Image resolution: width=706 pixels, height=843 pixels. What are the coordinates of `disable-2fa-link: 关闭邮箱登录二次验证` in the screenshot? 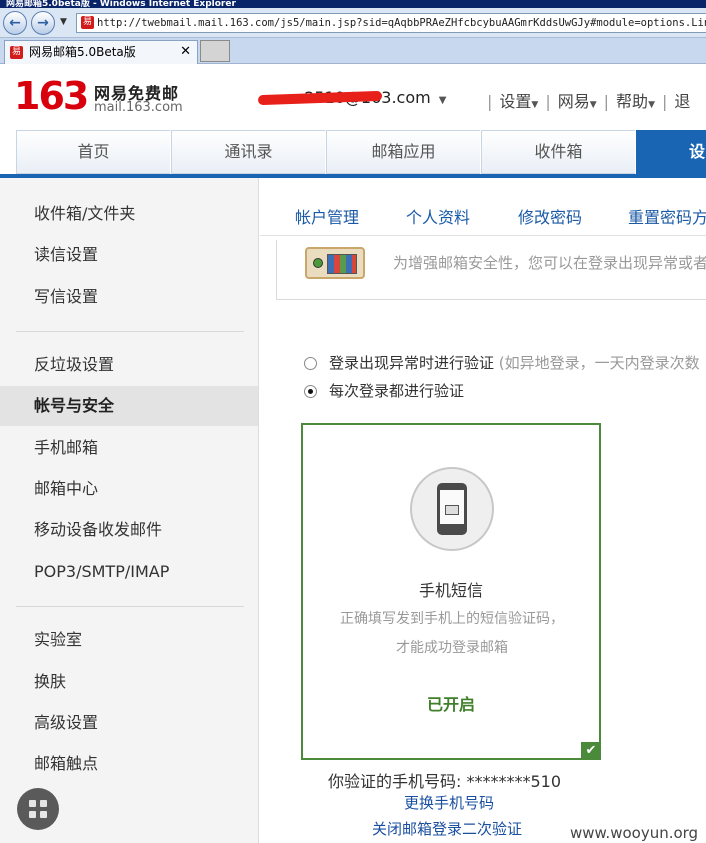 It's located at (447, 828).